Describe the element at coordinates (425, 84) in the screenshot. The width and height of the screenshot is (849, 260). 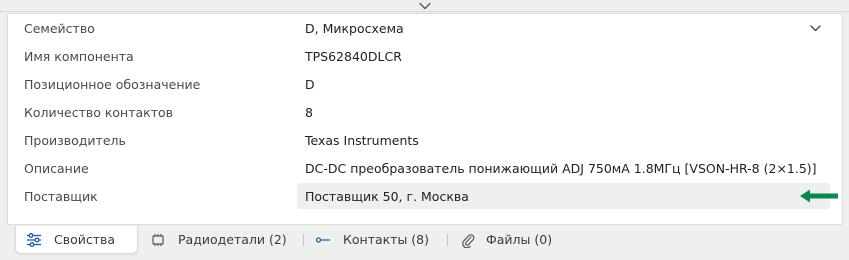
I see `property-row-designator: Позиционное обозначение D` at that location.